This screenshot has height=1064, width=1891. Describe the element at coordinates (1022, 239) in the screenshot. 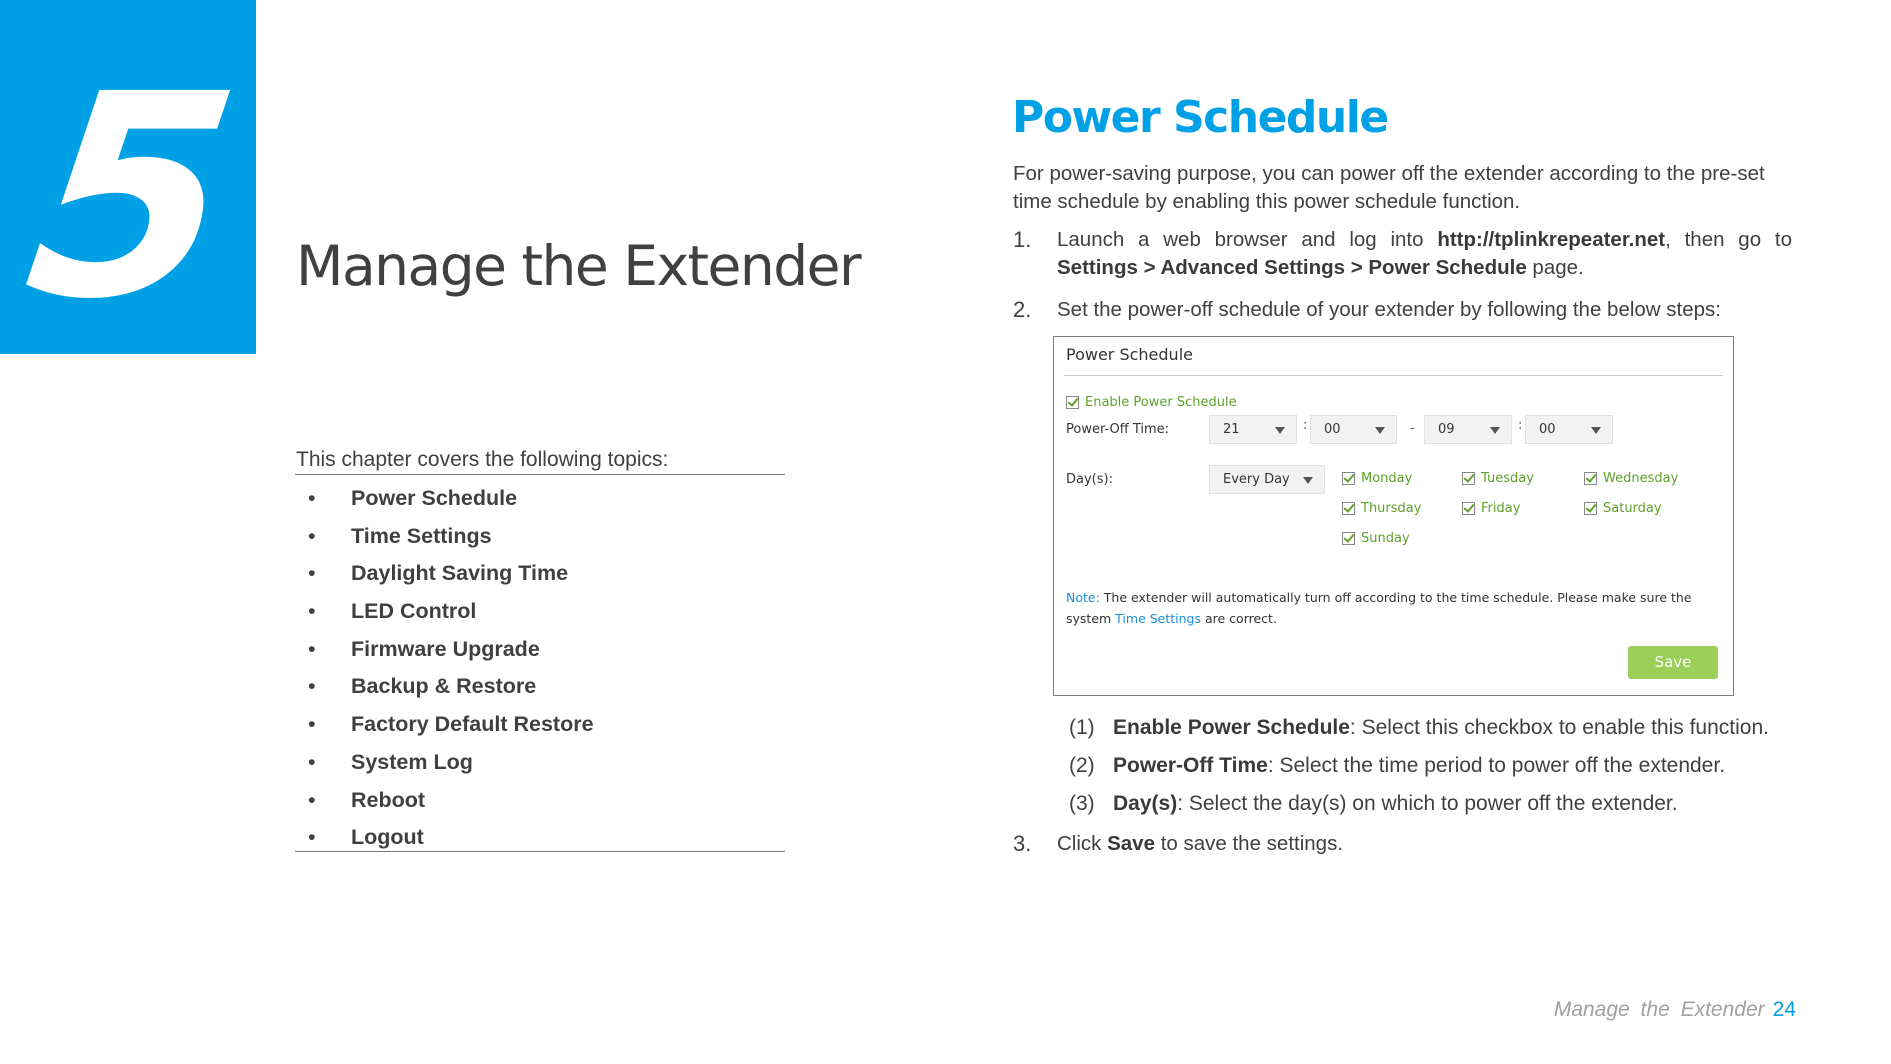

I see `step-number: 1.` at that location.